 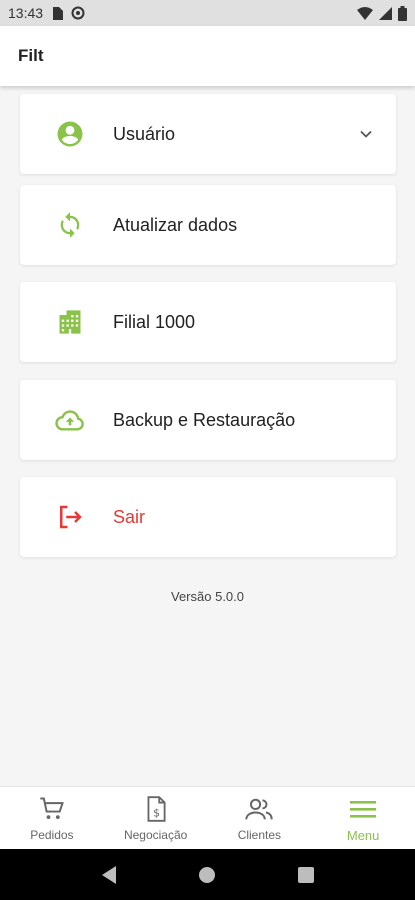 What do you see at coordinates (208, 322) in the screenshot?
I see `menu-item-filial: Filial 1000` at bounding box center [208, 322].